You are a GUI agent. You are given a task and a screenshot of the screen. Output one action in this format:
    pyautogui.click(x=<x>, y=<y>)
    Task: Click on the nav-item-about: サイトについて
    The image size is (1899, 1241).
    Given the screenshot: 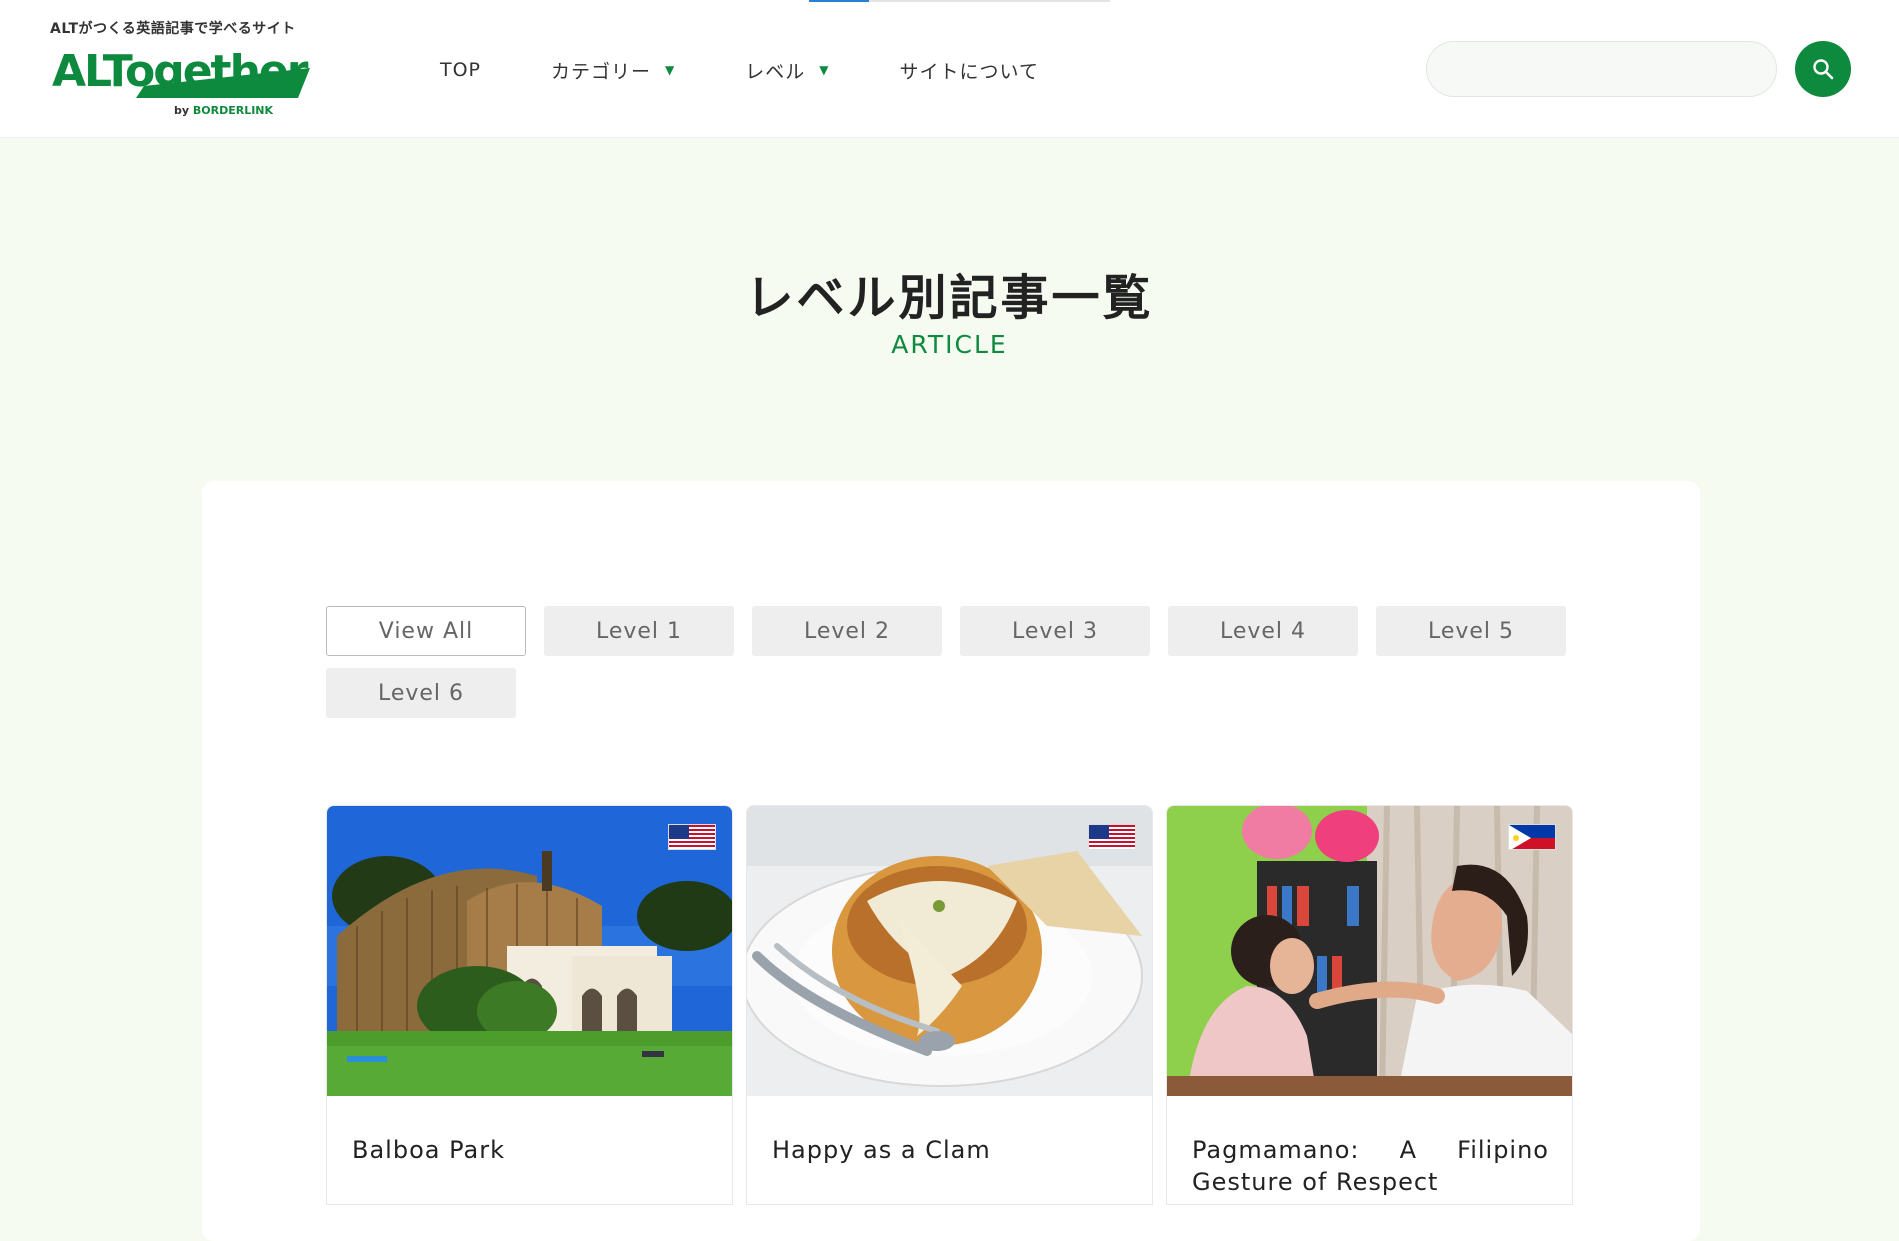 What is the action you would take?
    pyautogui.click(x=969, y=70)
    